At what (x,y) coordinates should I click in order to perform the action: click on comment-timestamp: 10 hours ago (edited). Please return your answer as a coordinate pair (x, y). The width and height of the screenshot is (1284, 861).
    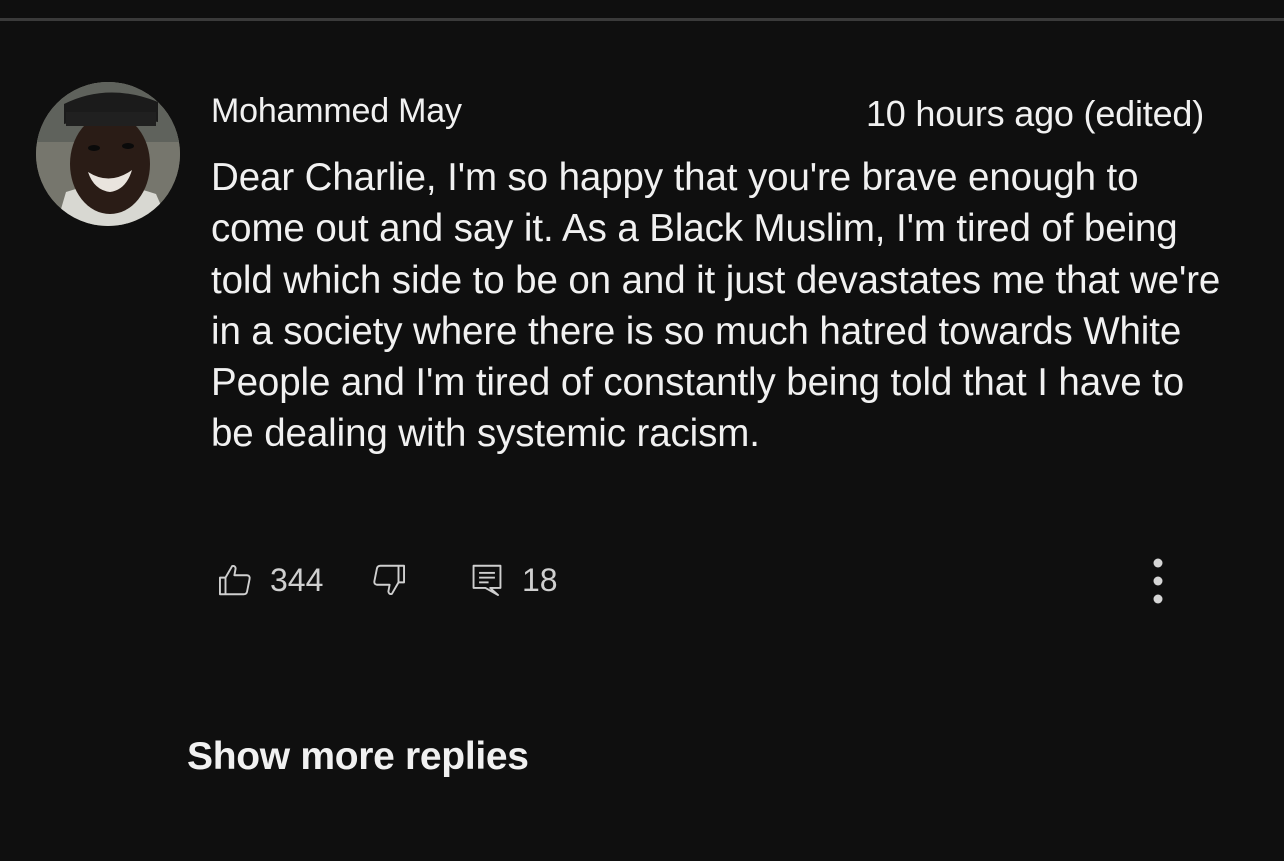
    Looking at the image, I should click on (1035, 114).